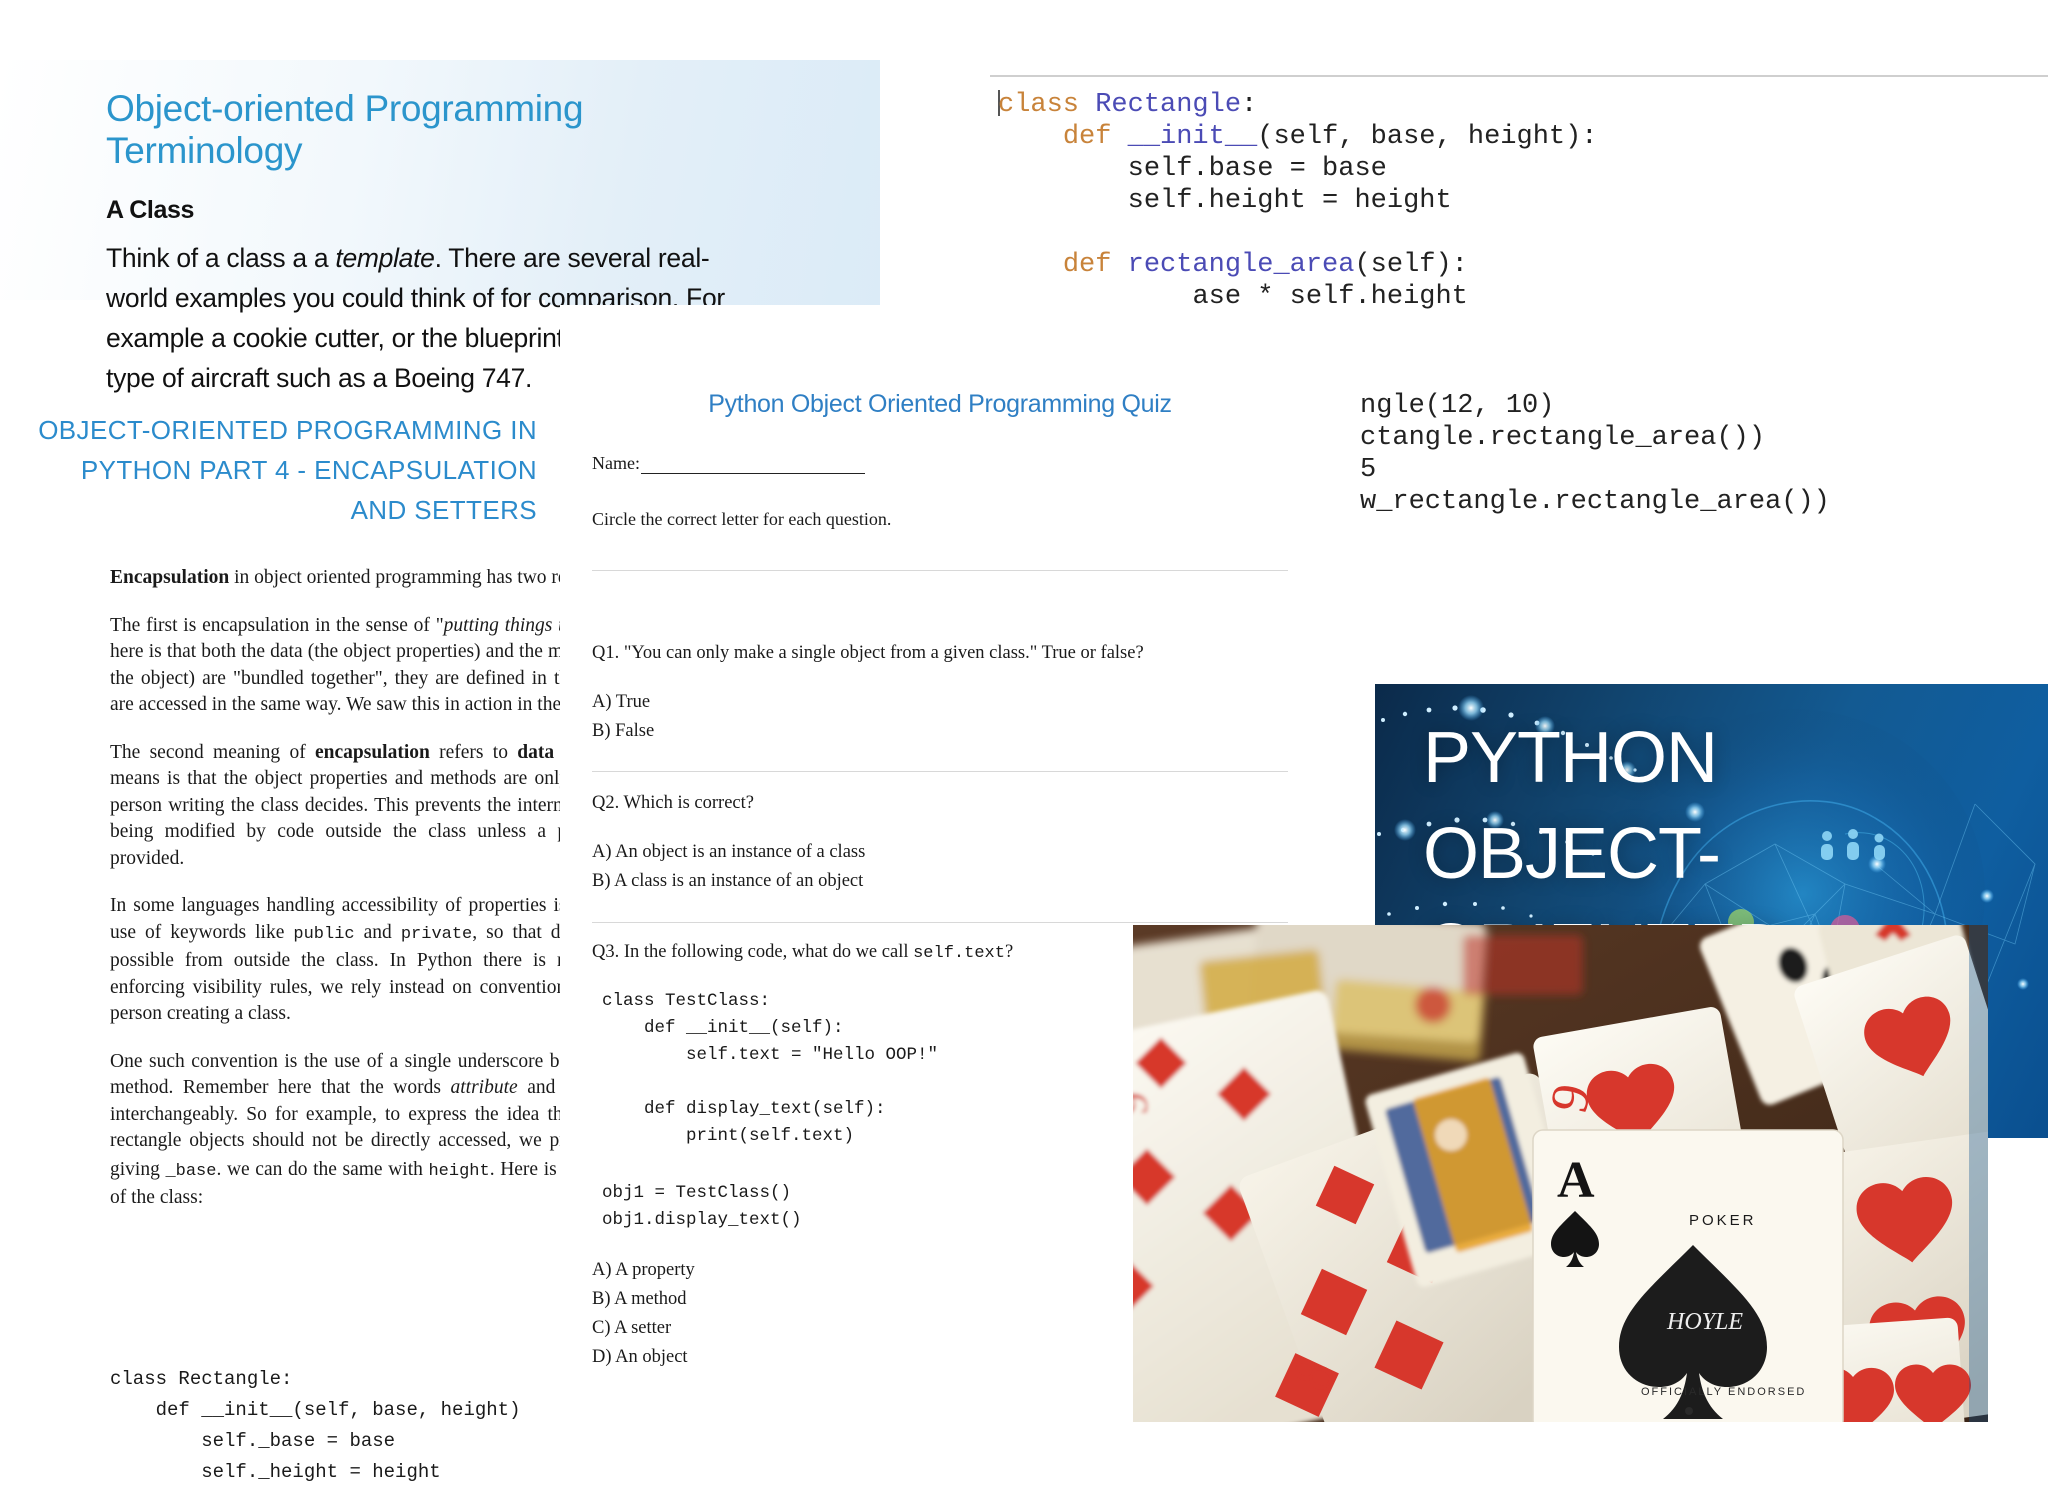 This screenshot has width=2048, height=1488. I want to click on article-heading-line-3: AND SETTERS, so click(443, 510).